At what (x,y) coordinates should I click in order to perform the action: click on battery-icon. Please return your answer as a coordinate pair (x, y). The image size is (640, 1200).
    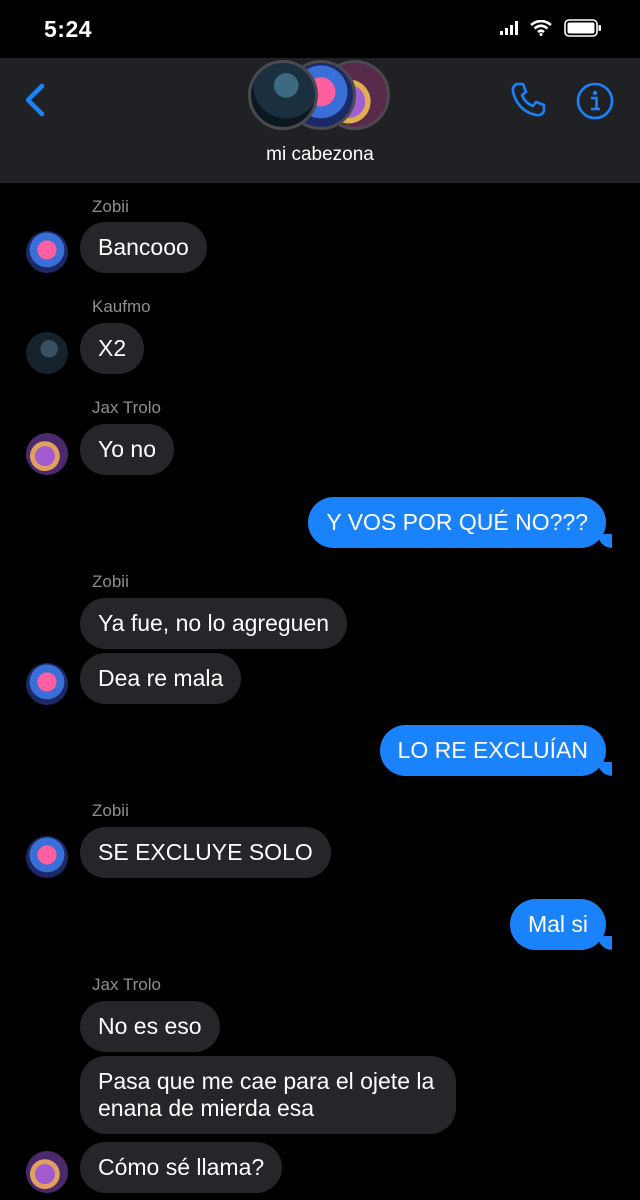
    Looking at the image, I should click on (582, 28).